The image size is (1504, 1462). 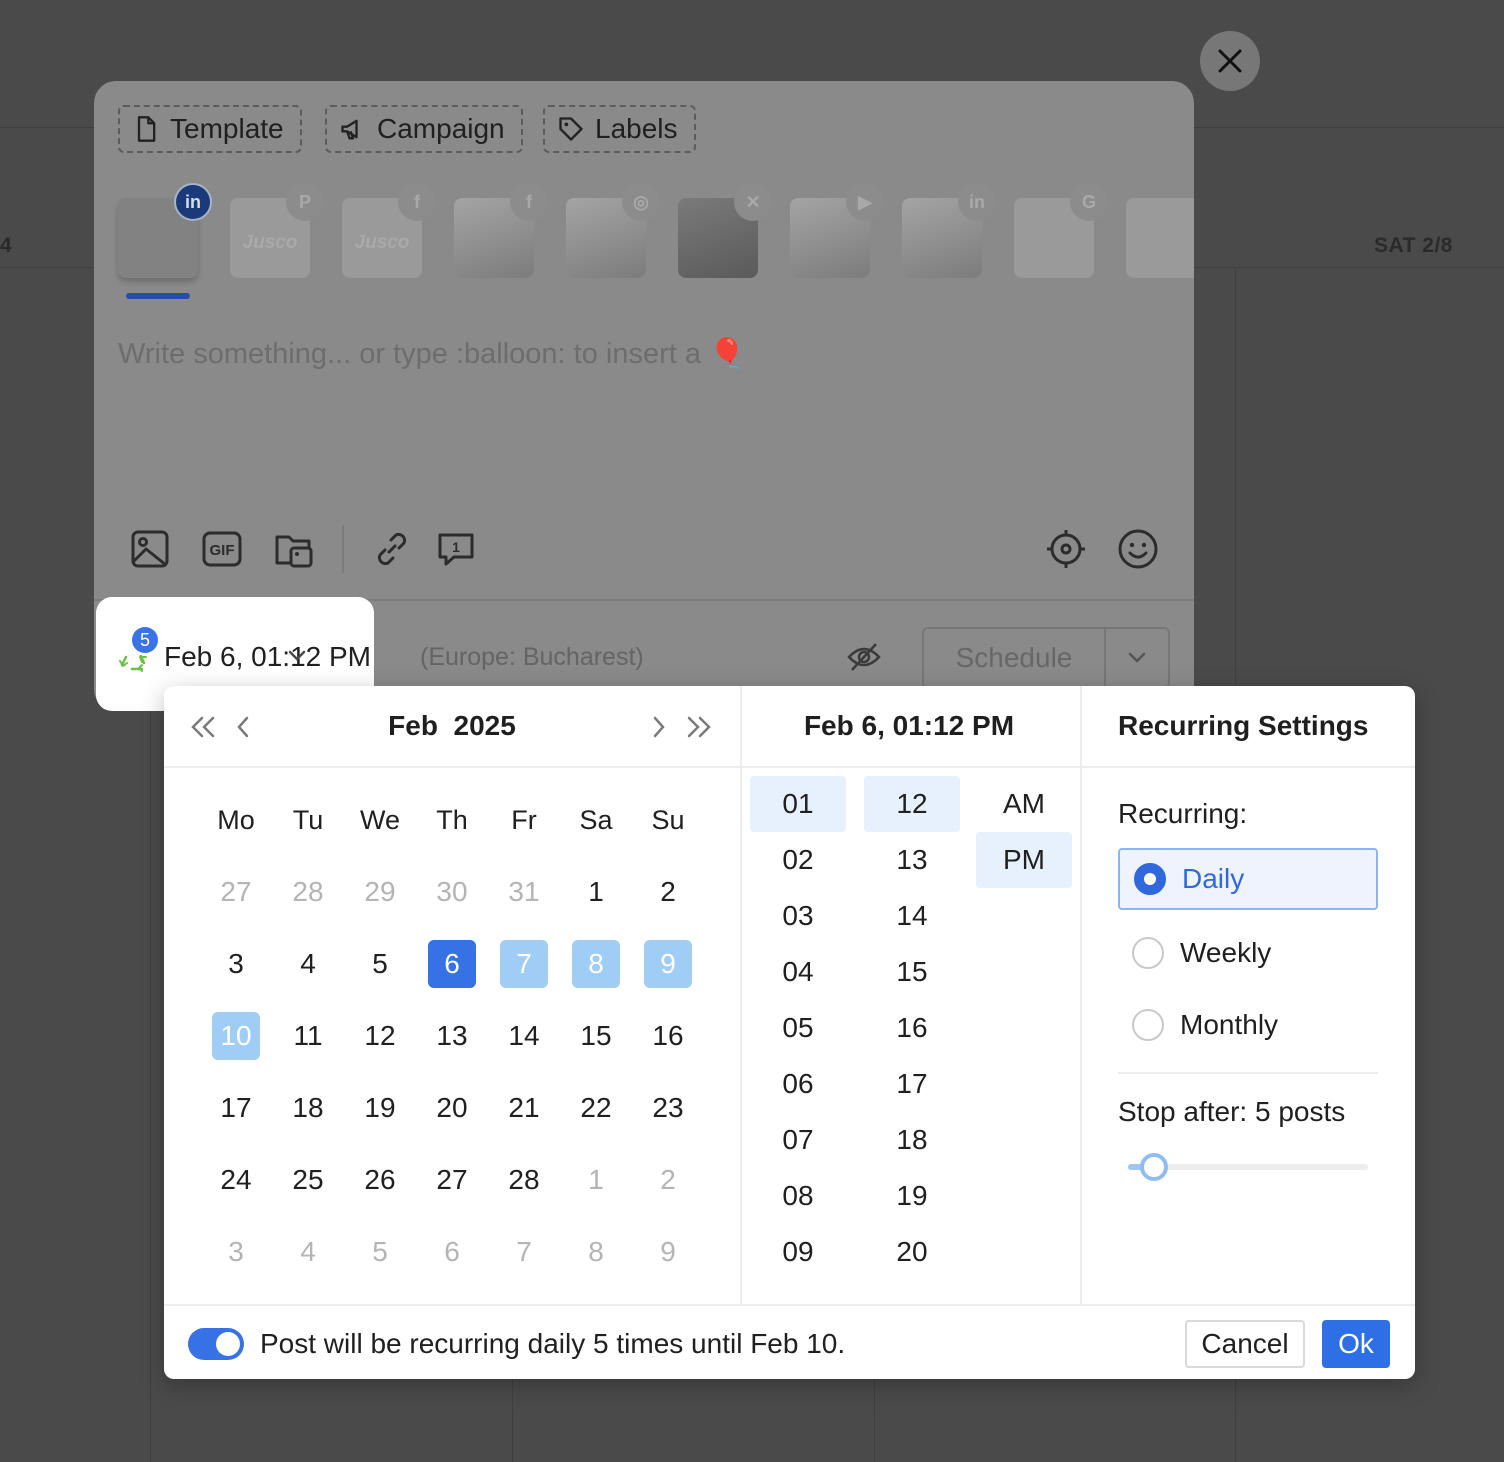 What do you see at coordinates (1160, 238) in the screenshot?
I see `account-avatar` at bounding box center [1160, 238].